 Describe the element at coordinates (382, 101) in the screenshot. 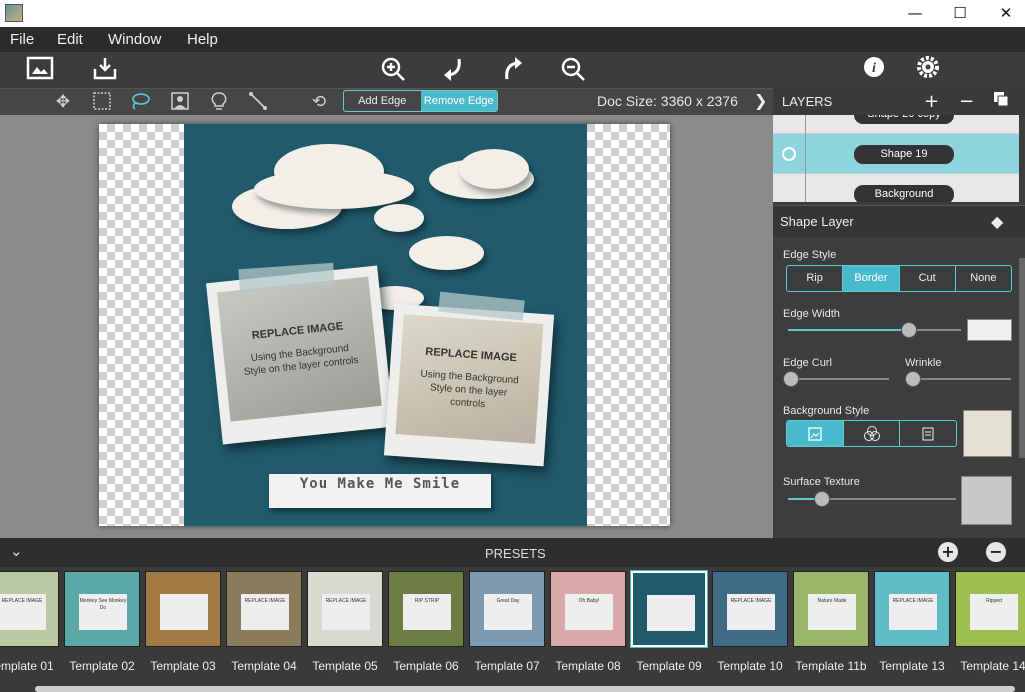

I see `add-edge-button: Add Edge` at that location.